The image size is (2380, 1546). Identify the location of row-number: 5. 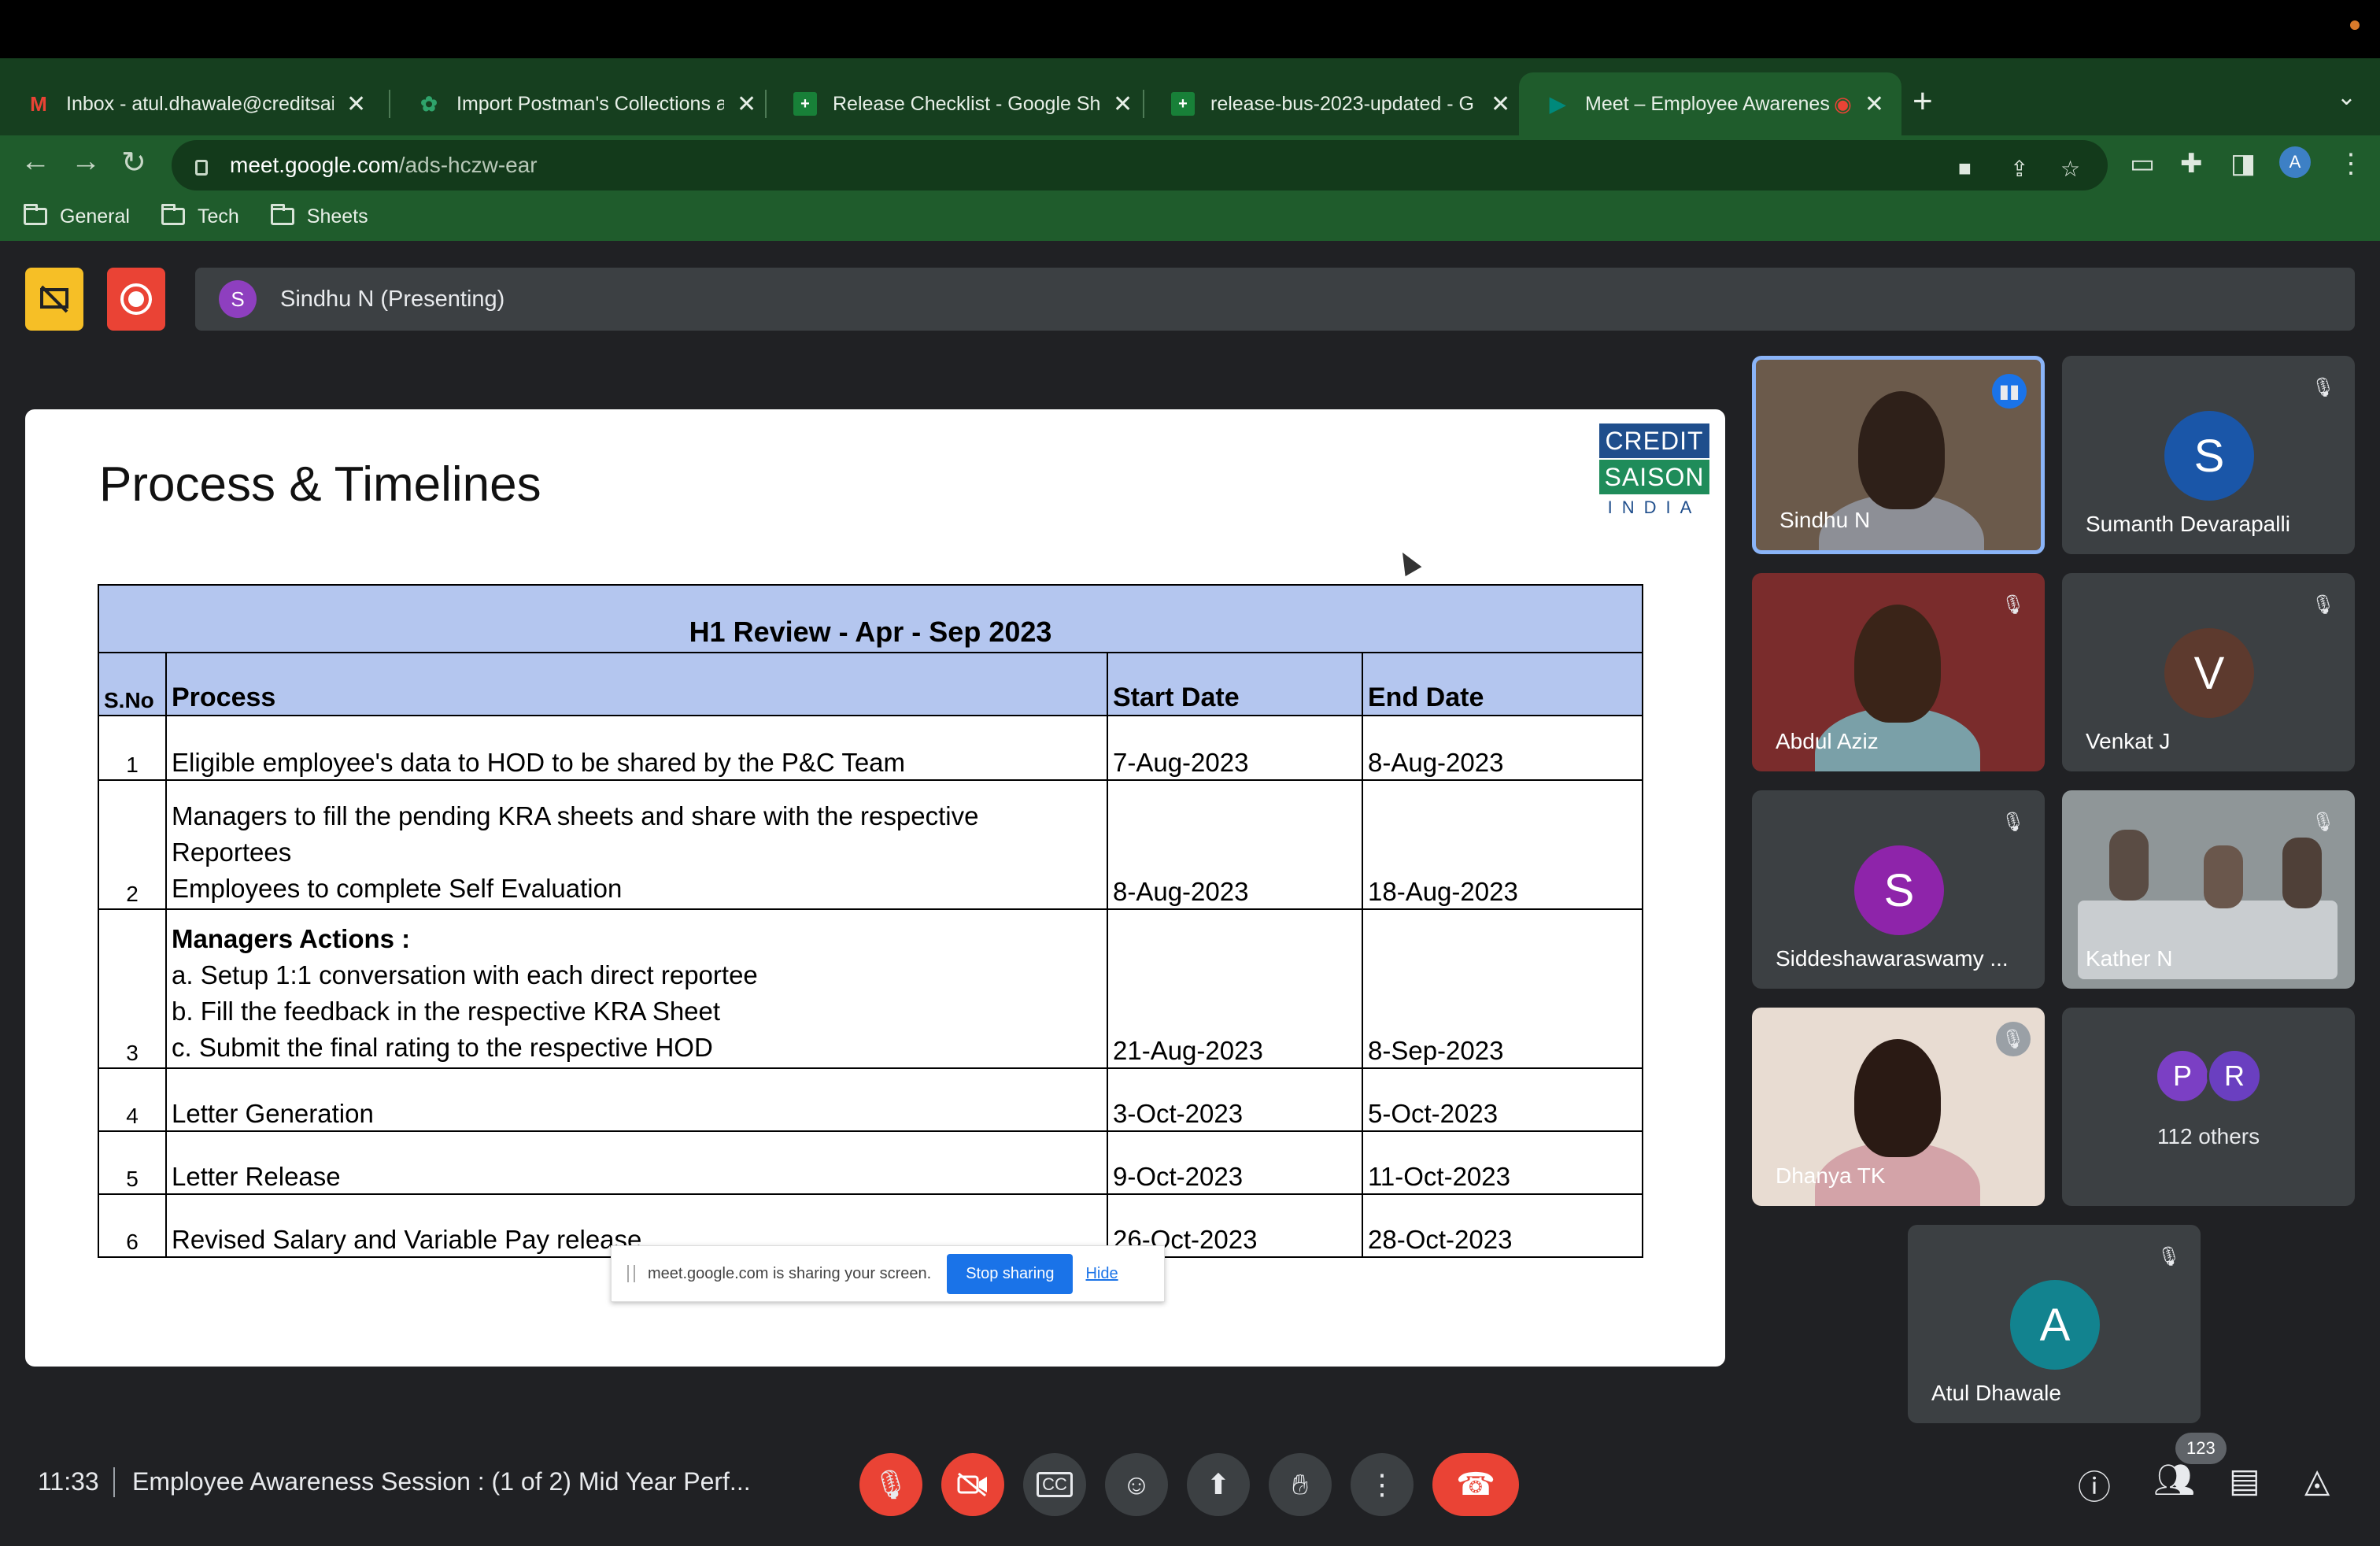
(132, 1163).